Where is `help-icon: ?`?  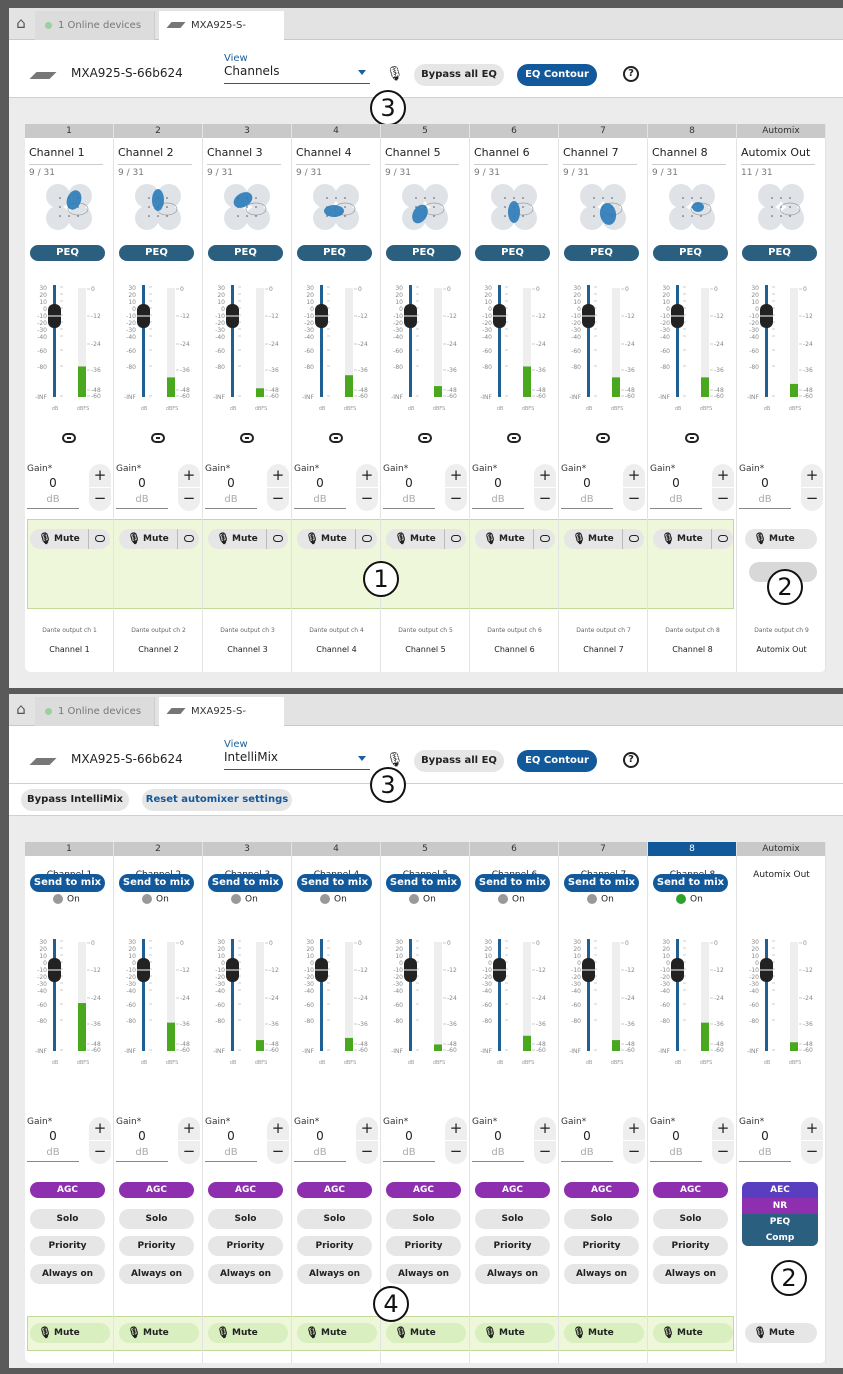 help-icon: ? is located at coordinates (631, 74).